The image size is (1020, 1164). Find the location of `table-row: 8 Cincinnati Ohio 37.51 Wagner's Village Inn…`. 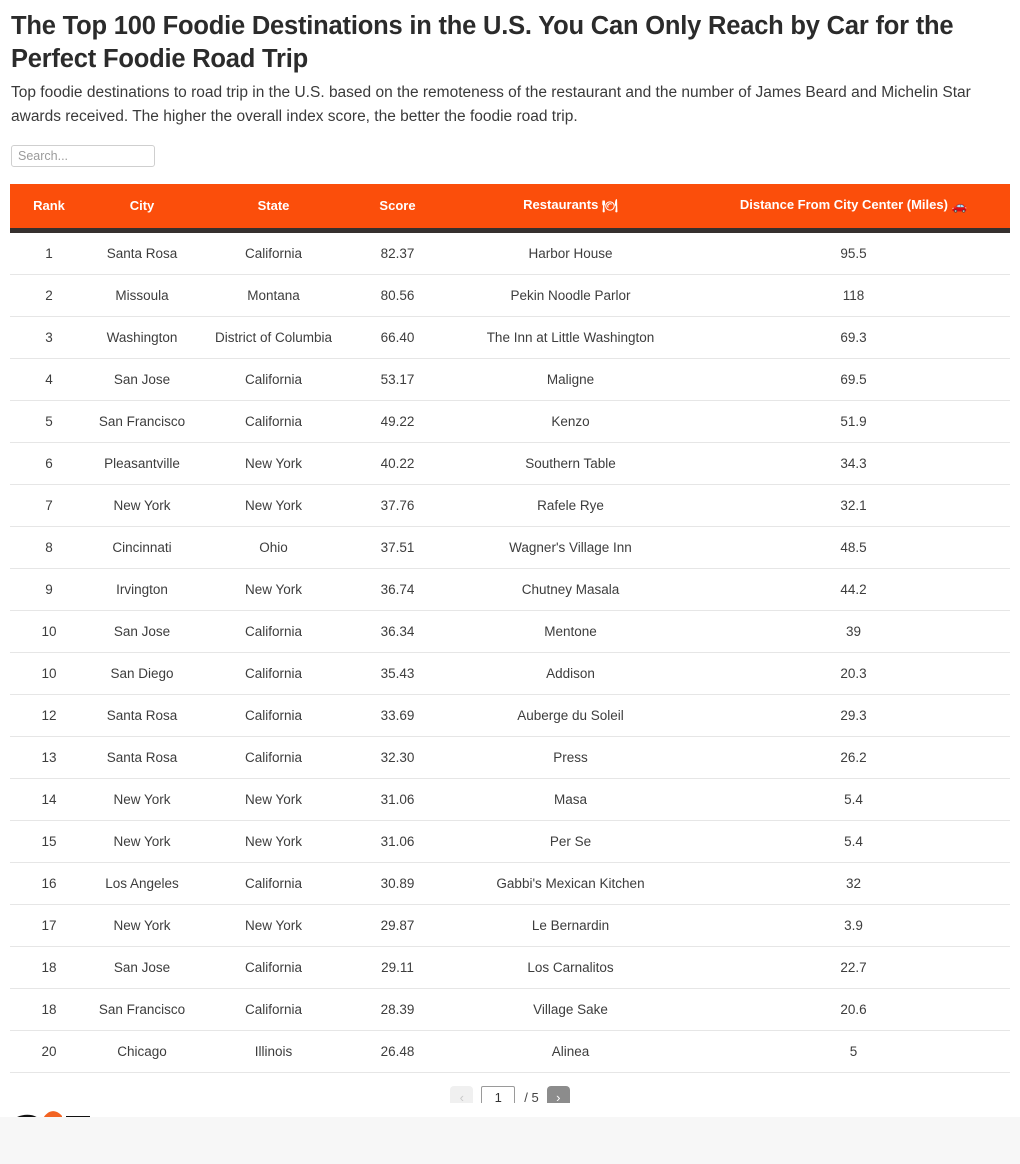

table-row: 8 Cincinnati Ohio 37.51 Wagner's Village Inn… is located at coordinates (510, 548).